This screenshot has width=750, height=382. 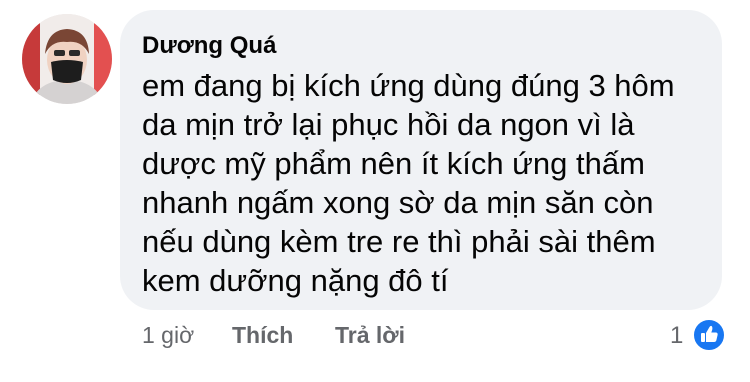 What do you see at coordinates (393, 163) in the screenshot?
I see `comment-line: dược mỹ phẩm nên ít kích ứng thấm` at bounding box center [393, 163].